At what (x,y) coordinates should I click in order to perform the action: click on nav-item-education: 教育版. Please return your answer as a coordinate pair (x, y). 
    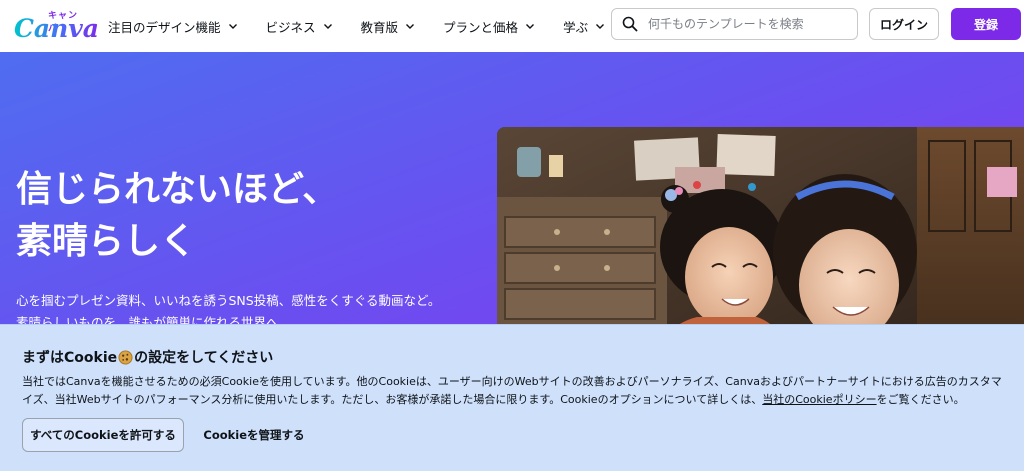
    Looking at the image, I should click on (388, 26).